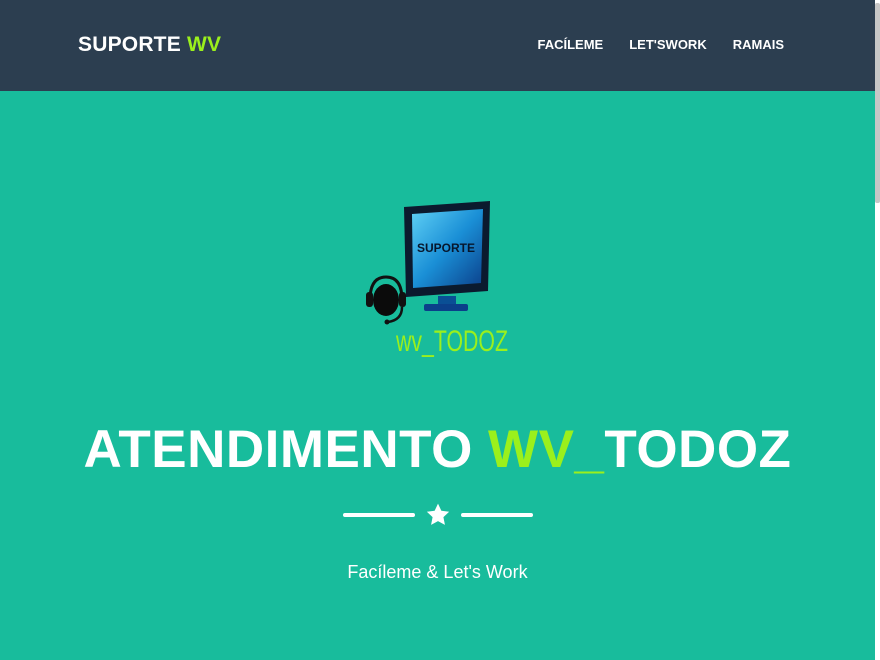  Describe the element at coordinates (546, 449) in the screenshot. I see `headline-accent: WV_` at that location.